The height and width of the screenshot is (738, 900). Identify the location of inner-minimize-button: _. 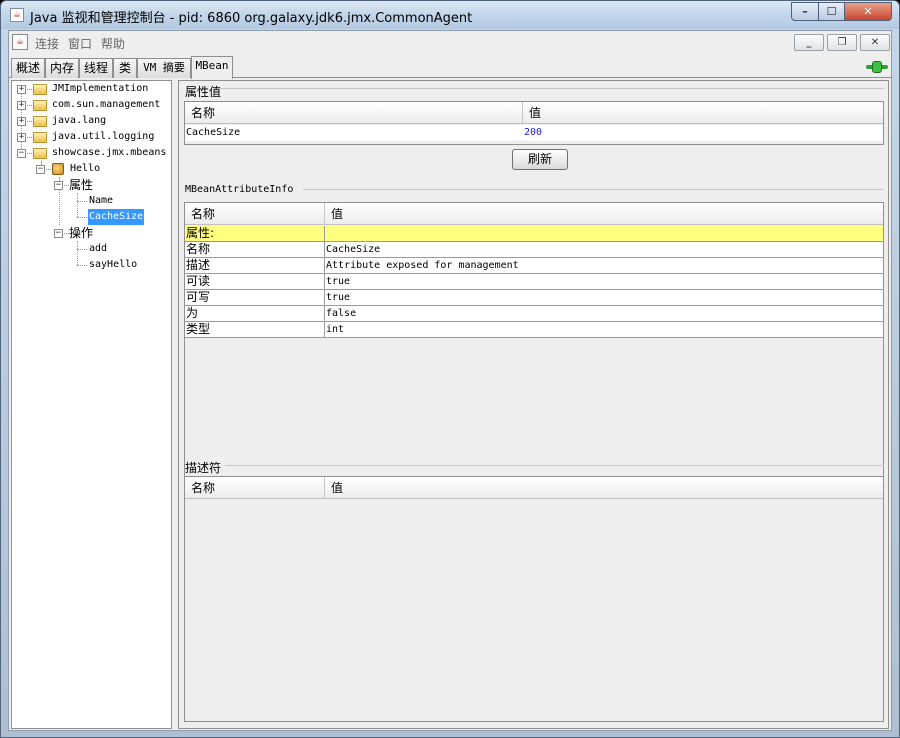
(809, 42).